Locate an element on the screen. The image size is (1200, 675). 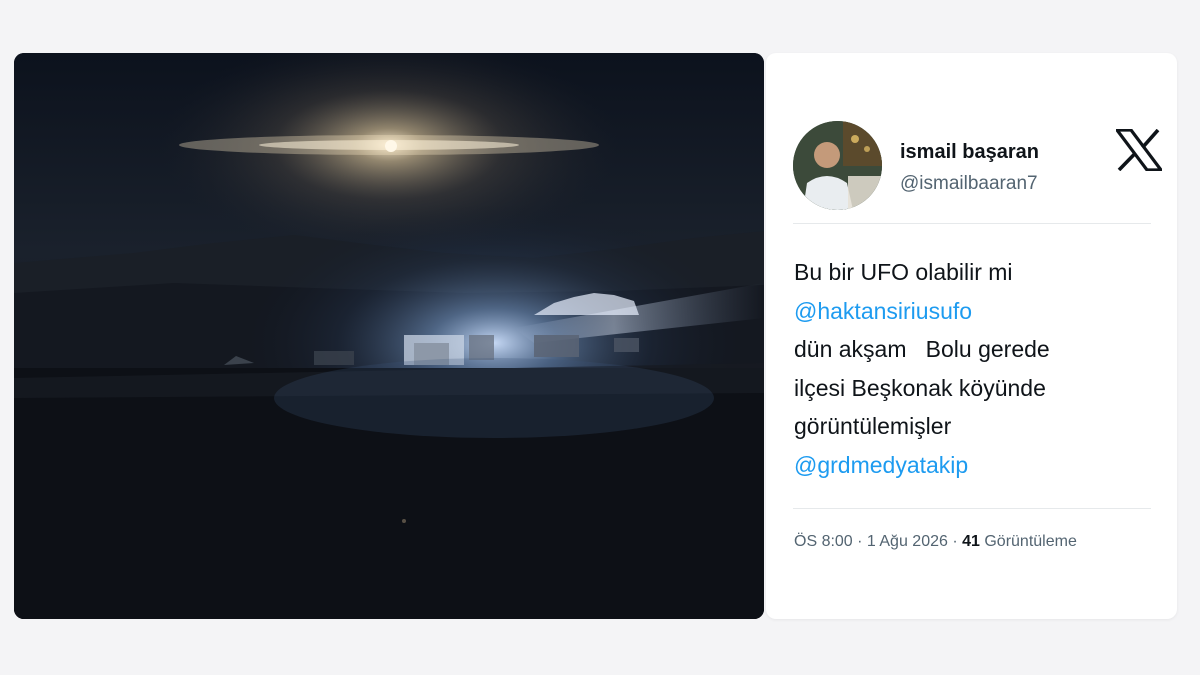
tweet-meta: ÖS 8:00 · 1 Ağu 2026 · 41 Görüntüleme is located at coordinates (935, 542).